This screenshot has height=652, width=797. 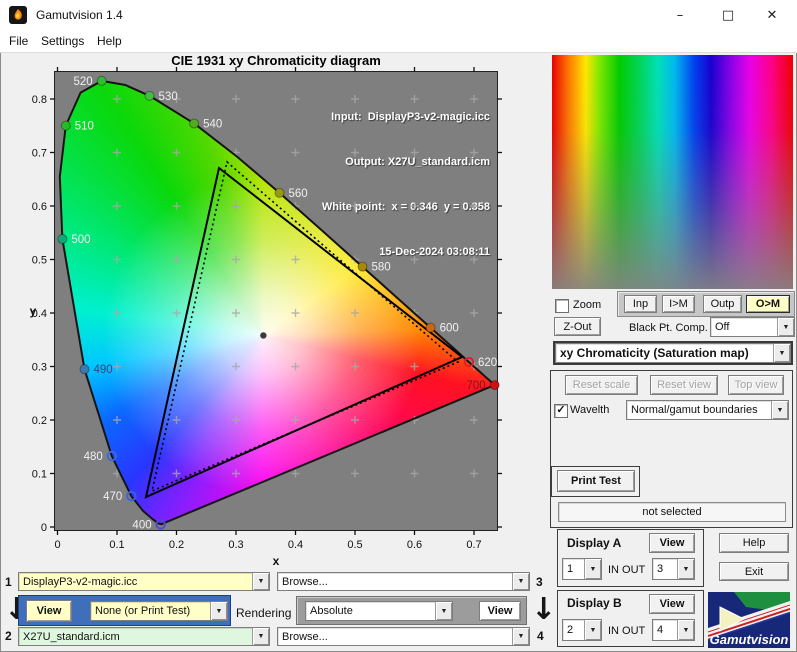 What do you see at coordinates (562, 306) in the screenshot?
I see `zoom-checkbox` at bounding box center [562, 306].